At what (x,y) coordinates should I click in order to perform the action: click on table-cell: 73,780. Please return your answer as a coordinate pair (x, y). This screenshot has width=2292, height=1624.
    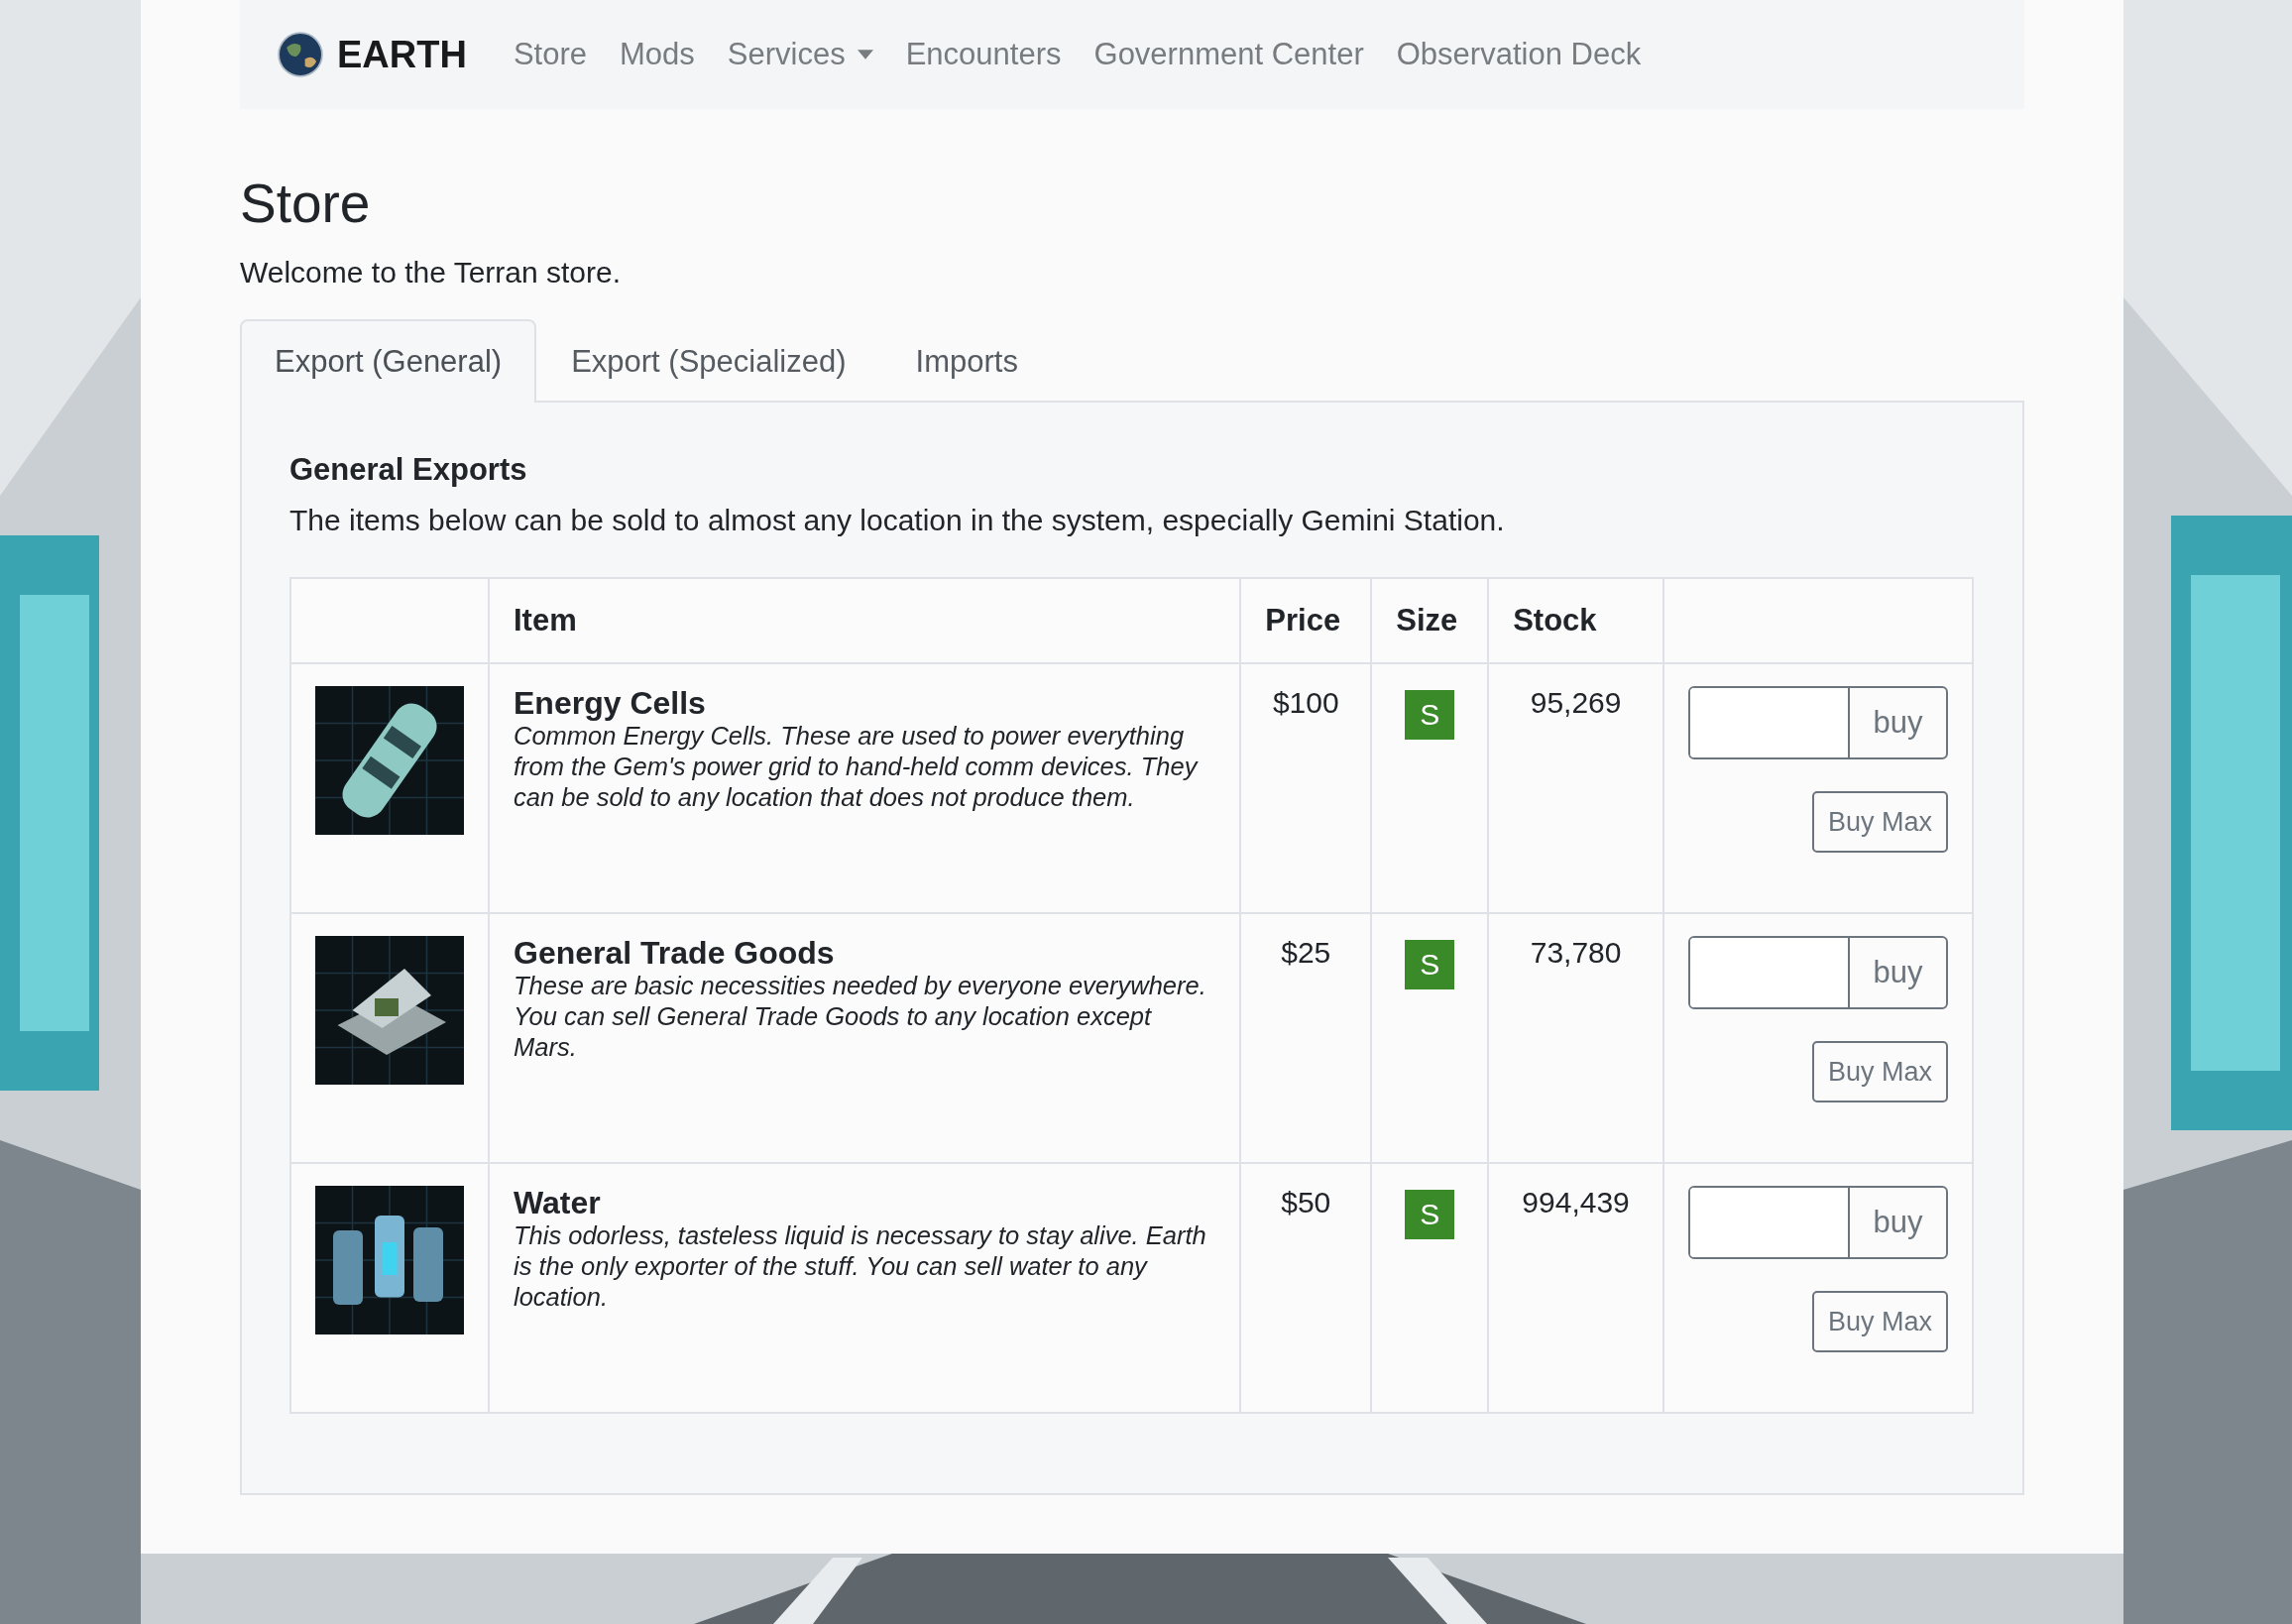
    Looking at the image, I should click on (1576, 952).